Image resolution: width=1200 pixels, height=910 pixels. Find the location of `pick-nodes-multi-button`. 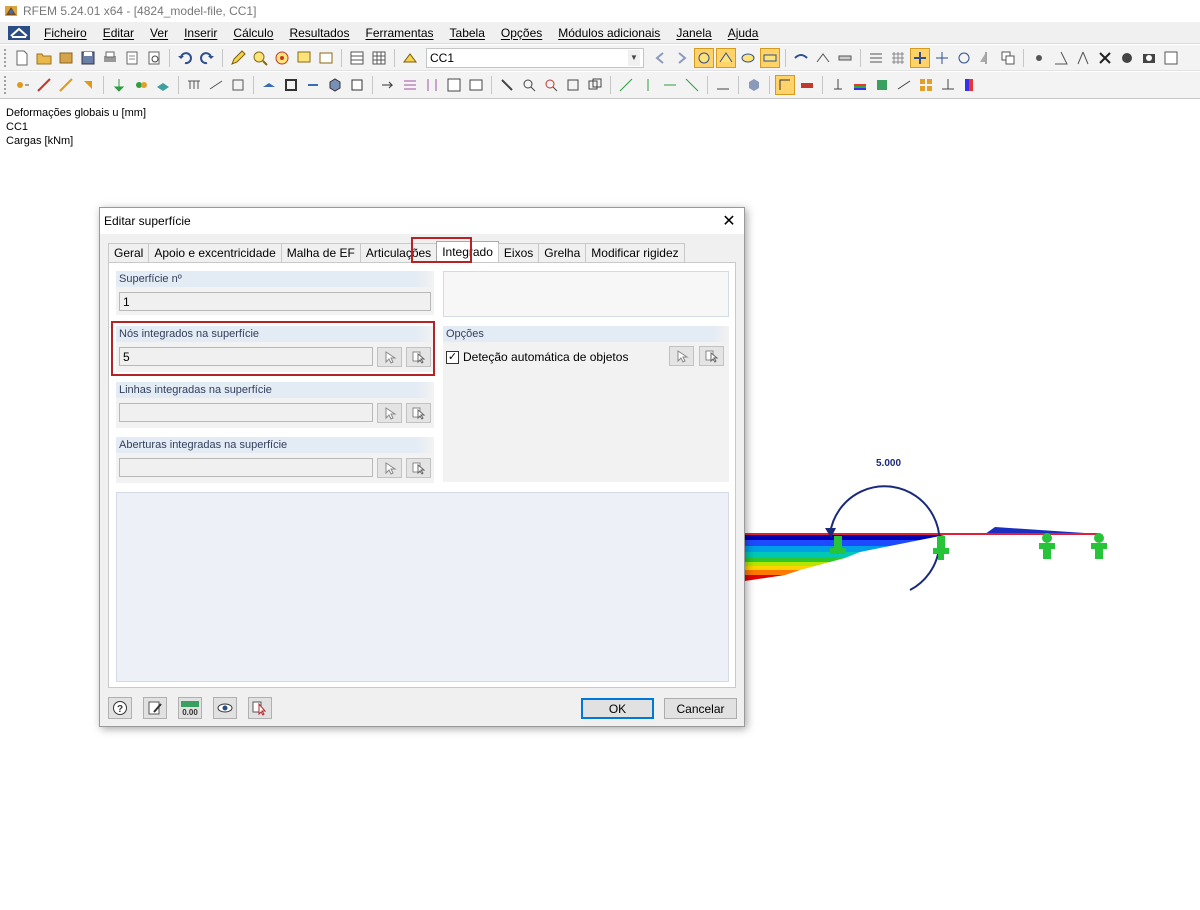

pick-nodes-multi-button is located at coordinates (418, 357).